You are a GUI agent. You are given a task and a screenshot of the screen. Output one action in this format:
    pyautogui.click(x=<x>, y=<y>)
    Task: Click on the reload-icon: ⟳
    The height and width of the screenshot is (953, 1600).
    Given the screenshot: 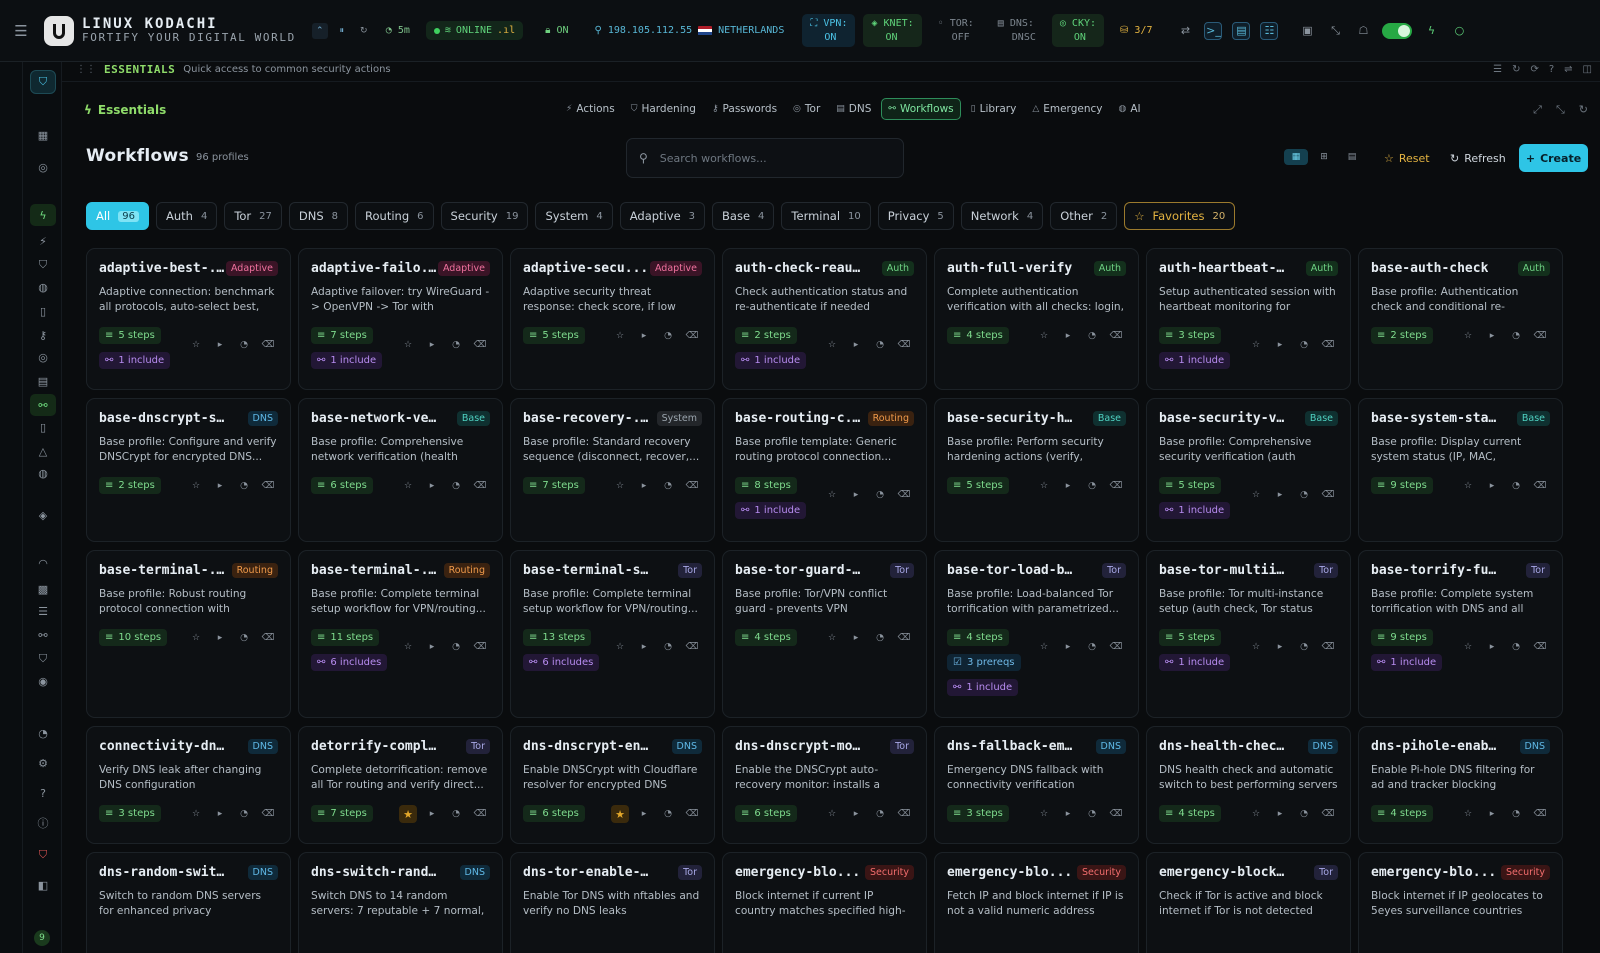 What is the action you would take?
    pyautogui.click(x=1534, y=69)
    